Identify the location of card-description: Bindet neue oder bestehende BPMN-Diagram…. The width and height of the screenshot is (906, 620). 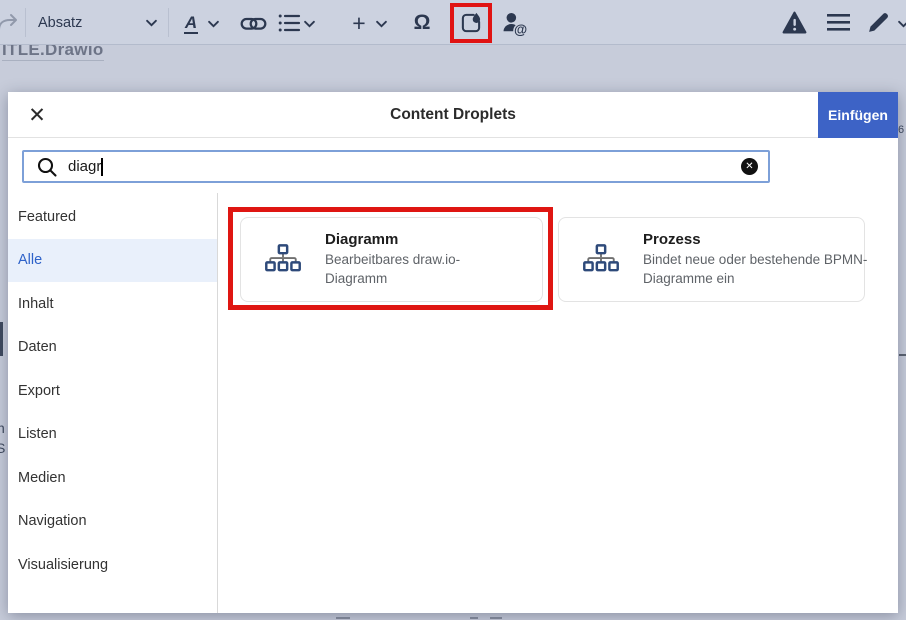
(755, 268).